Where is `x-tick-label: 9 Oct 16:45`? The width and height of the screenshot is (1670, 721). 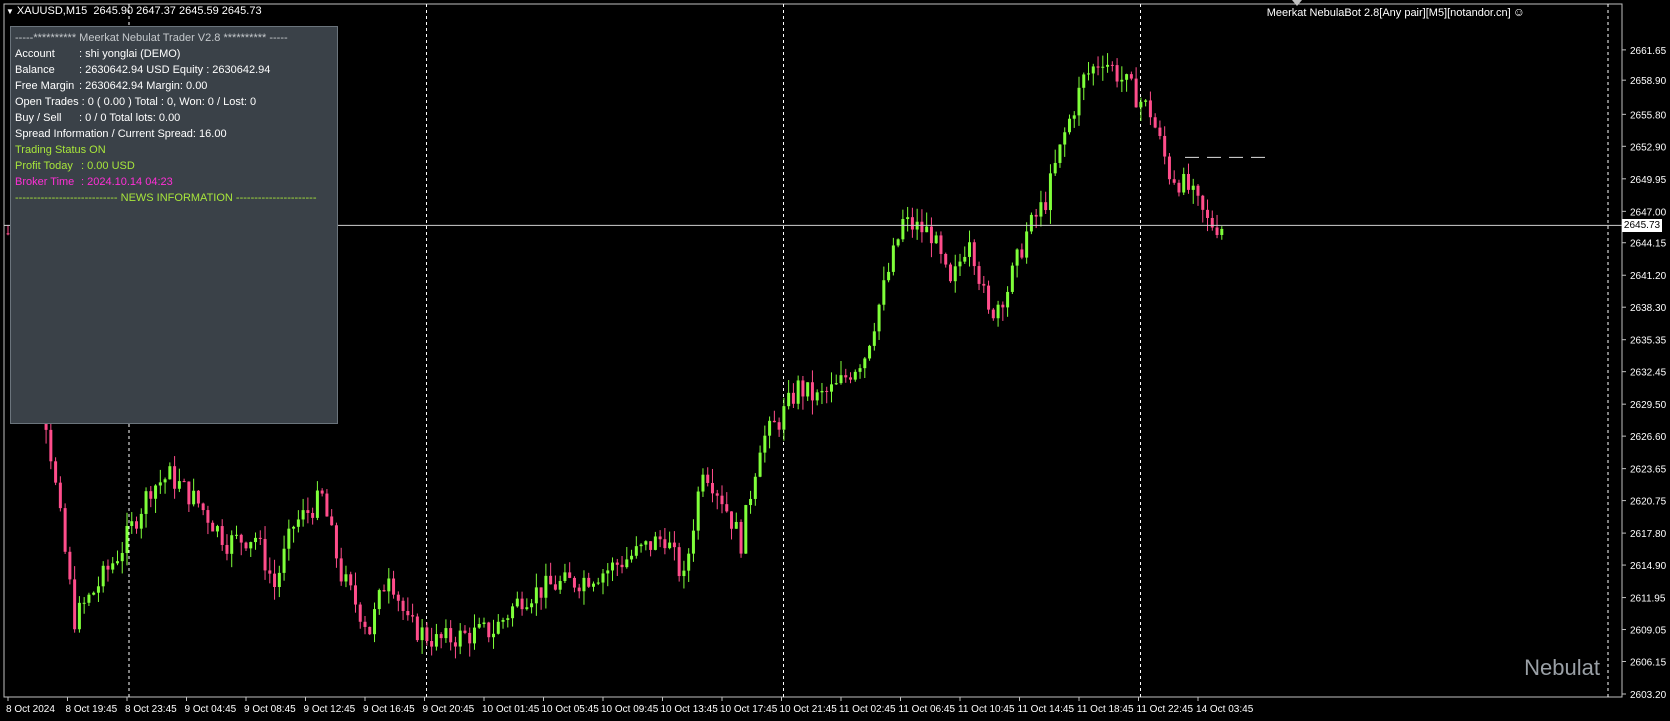
x-tick-label: 9 Oct 16:45 is located at coordinates (389, 709).